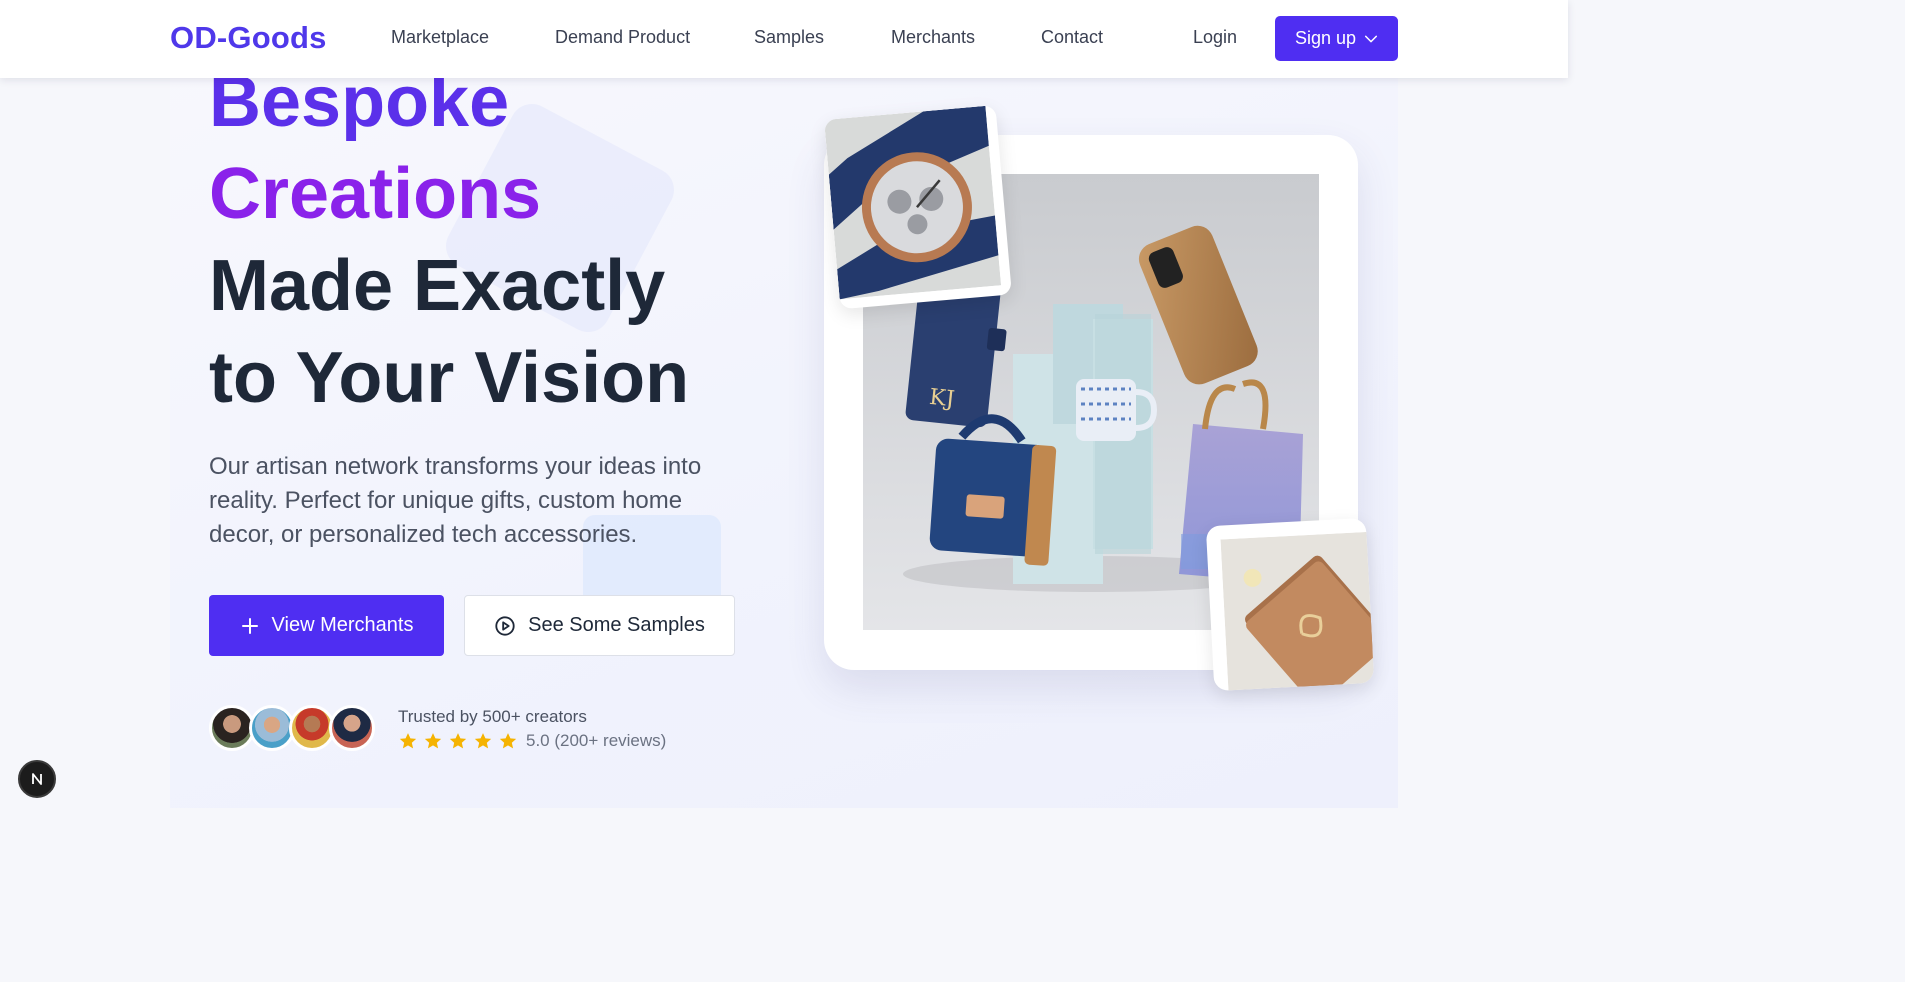 This screenshot has width=1905, height=982. What do you see at coordinates (449, 378) in the screenshot?
I see `headline-line-4: to Your Vision` at bounding box center [449, 378].